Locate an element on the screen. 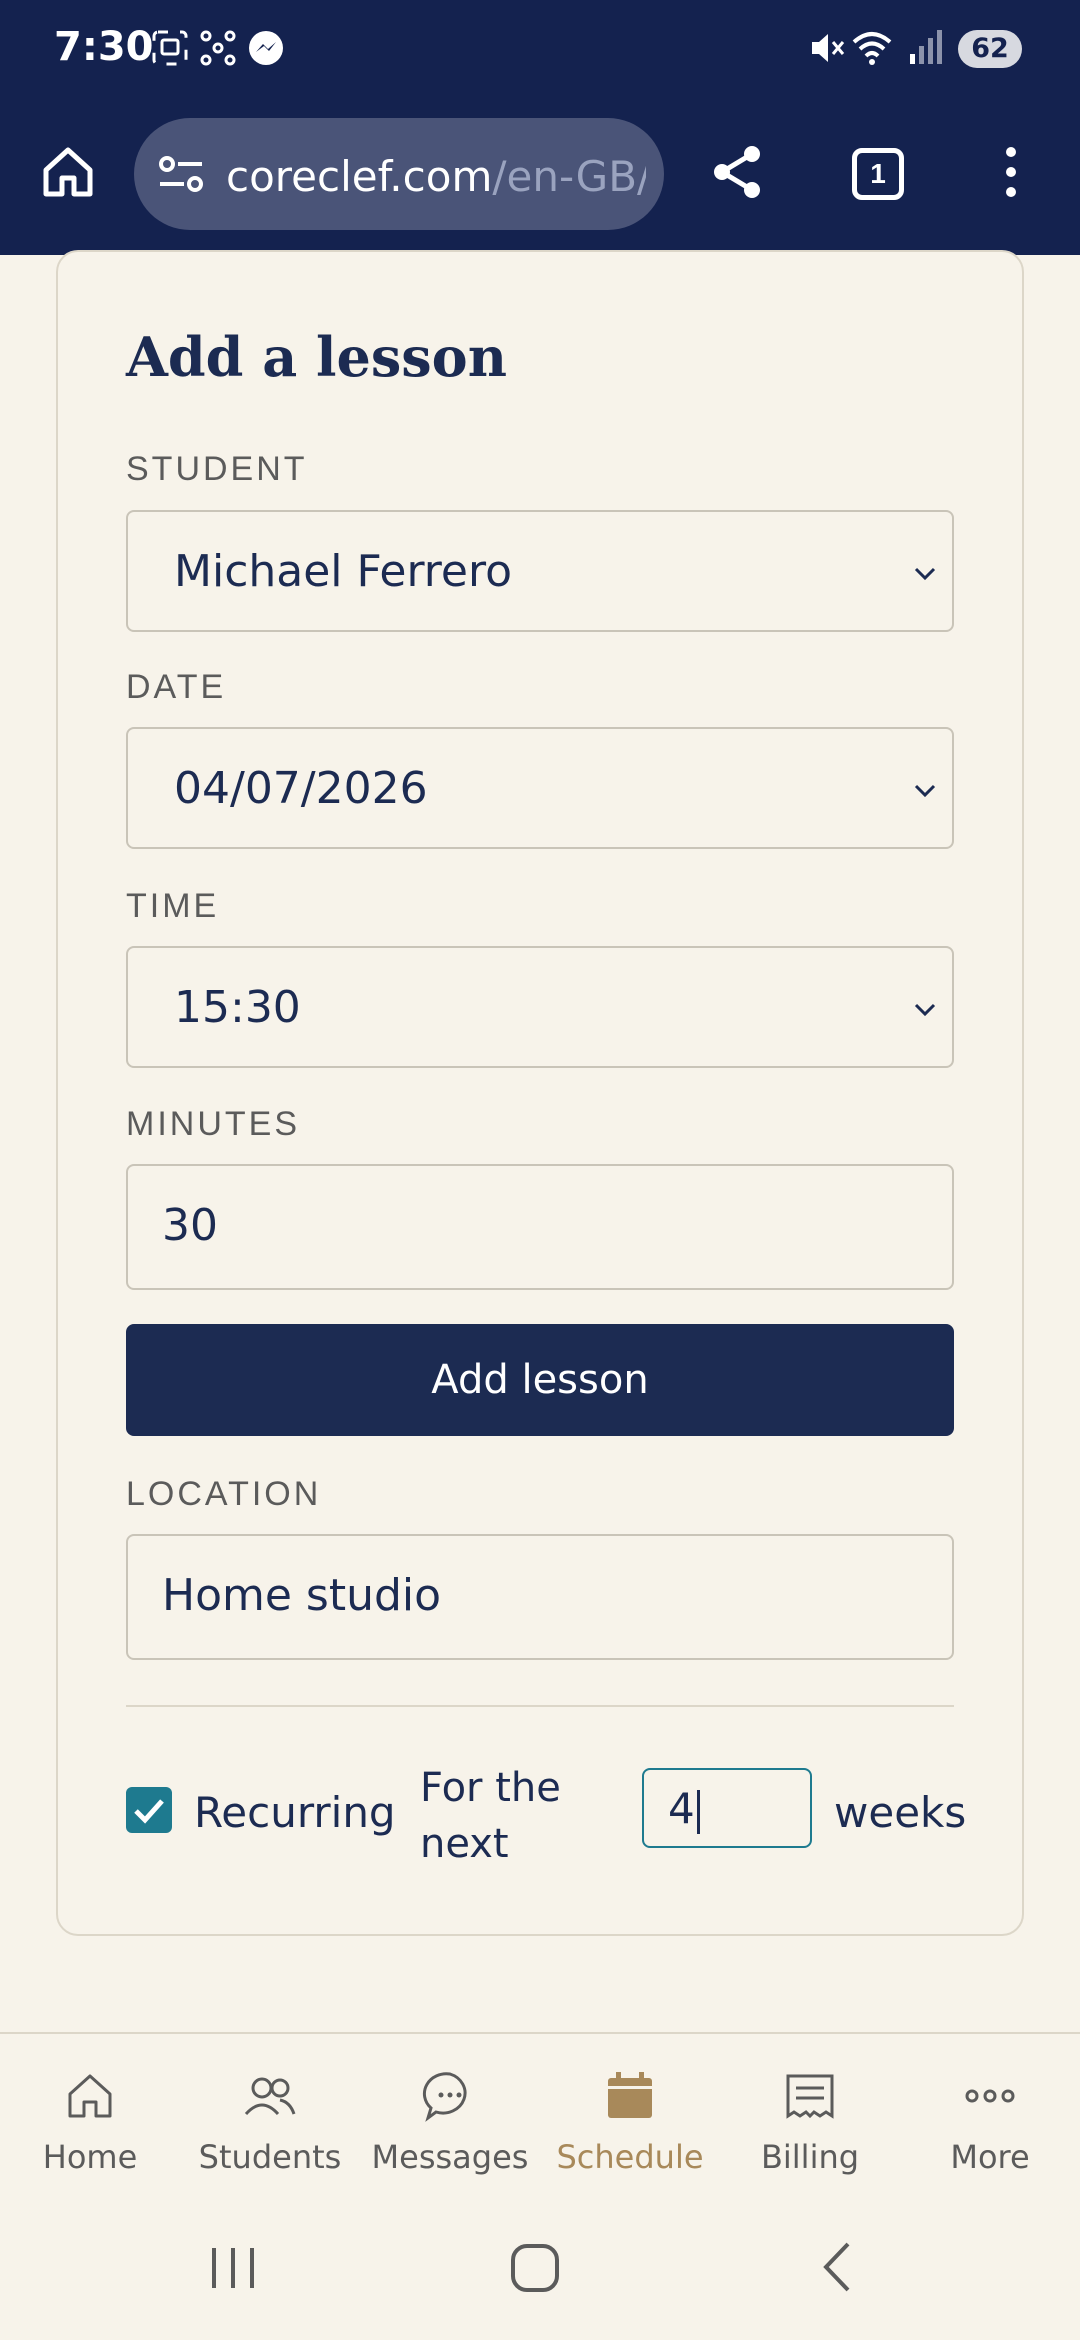 The height and width of the screenshot is (2340, 1080). location-value: Home studio is located at coordinates (302, 1595).